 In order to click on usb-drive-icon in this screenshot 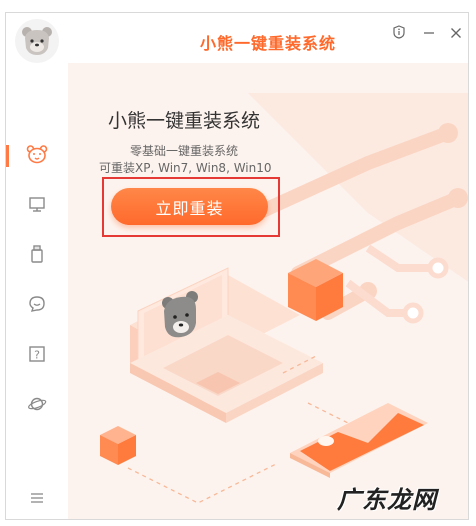, I will do `click(37, 256)`.